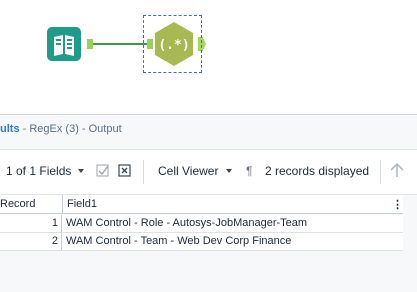 The height and width of the screenshot is (292, 417). What do you see at coordinates (120, 44) in the screenshot?
I see `connection-line` at bounding box center [120, 44].